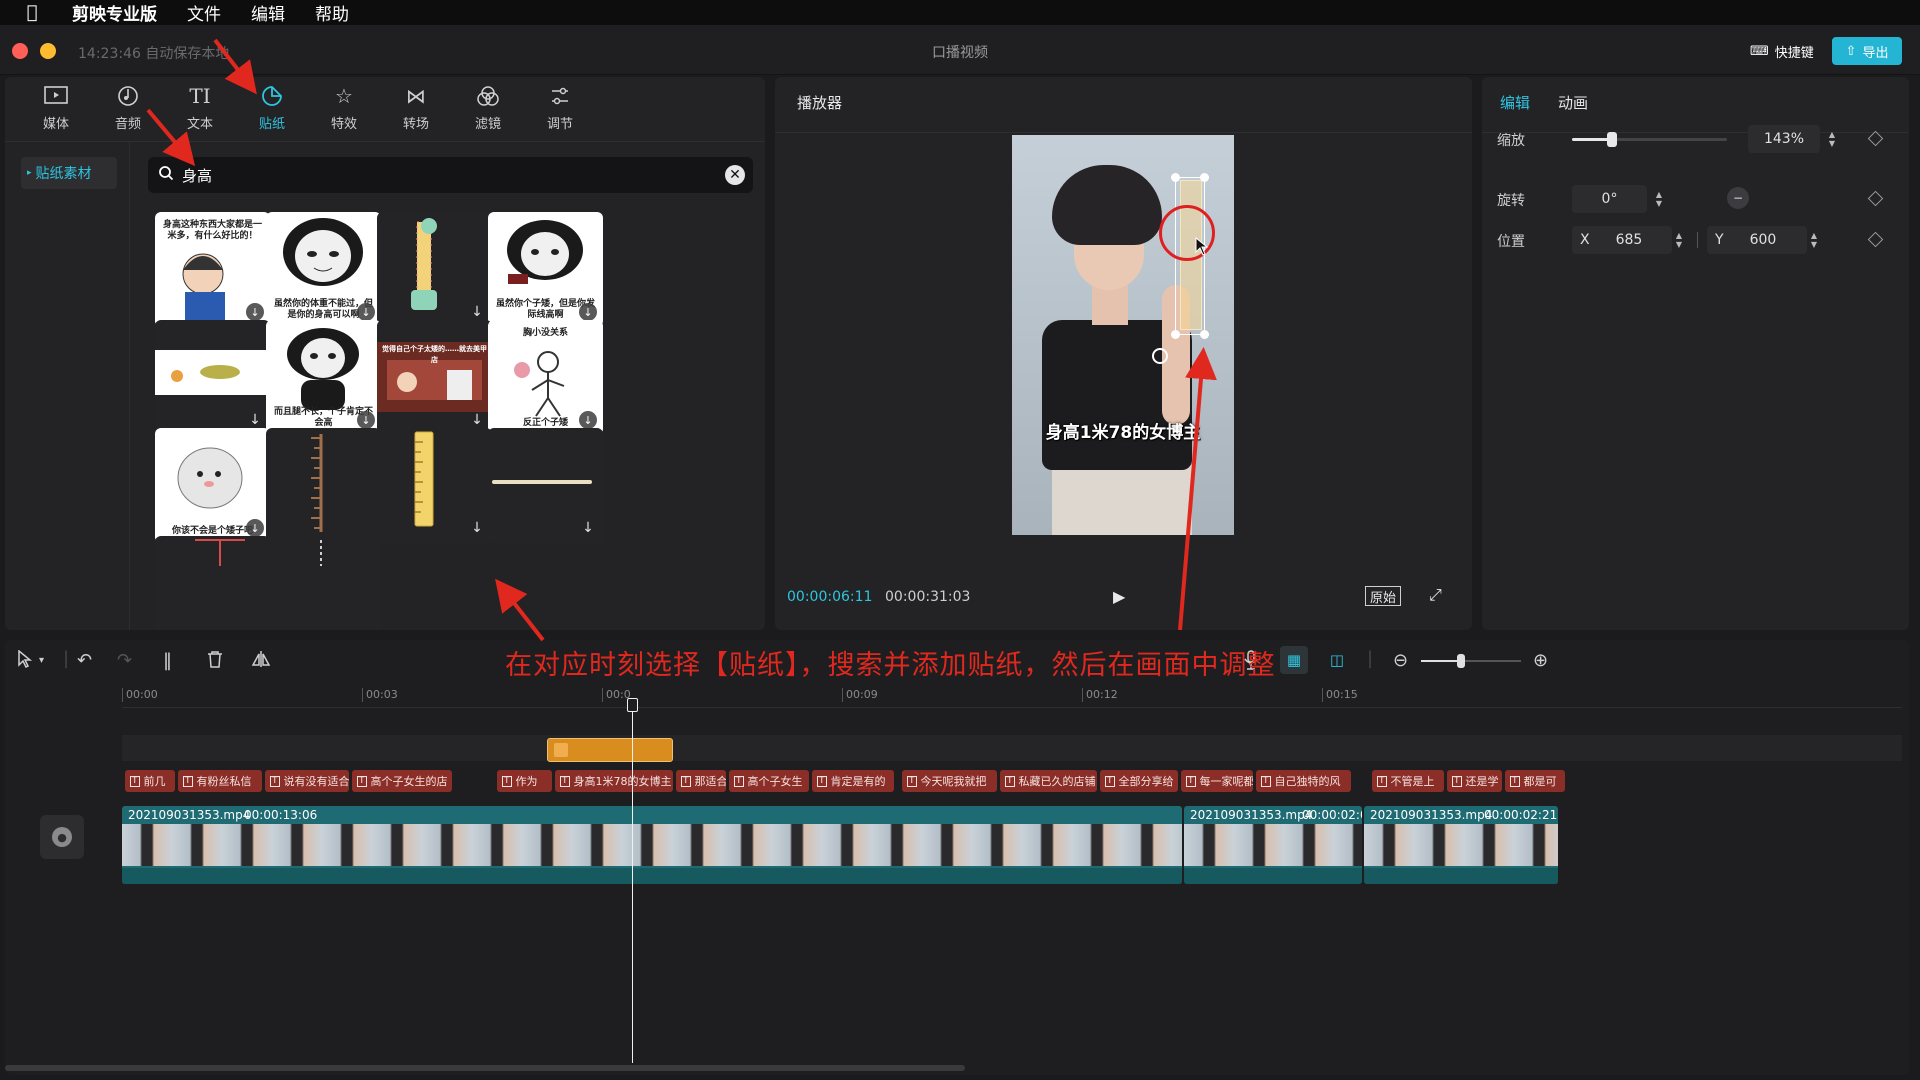  I want to click on tab-filter: 滤镜, so click(488, 107).